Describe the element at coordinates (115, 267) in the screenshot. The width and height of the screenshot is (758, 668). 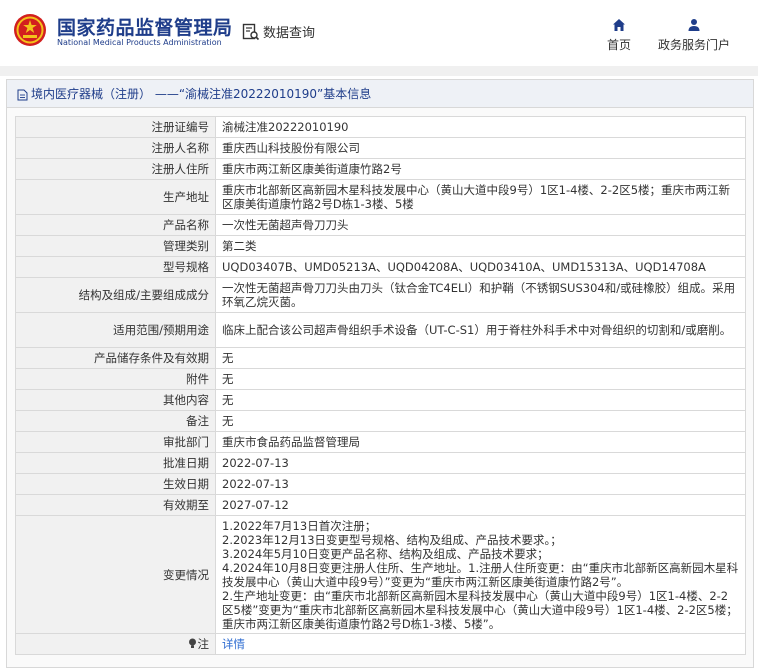
I see `row-label: 型号规格` at that location.